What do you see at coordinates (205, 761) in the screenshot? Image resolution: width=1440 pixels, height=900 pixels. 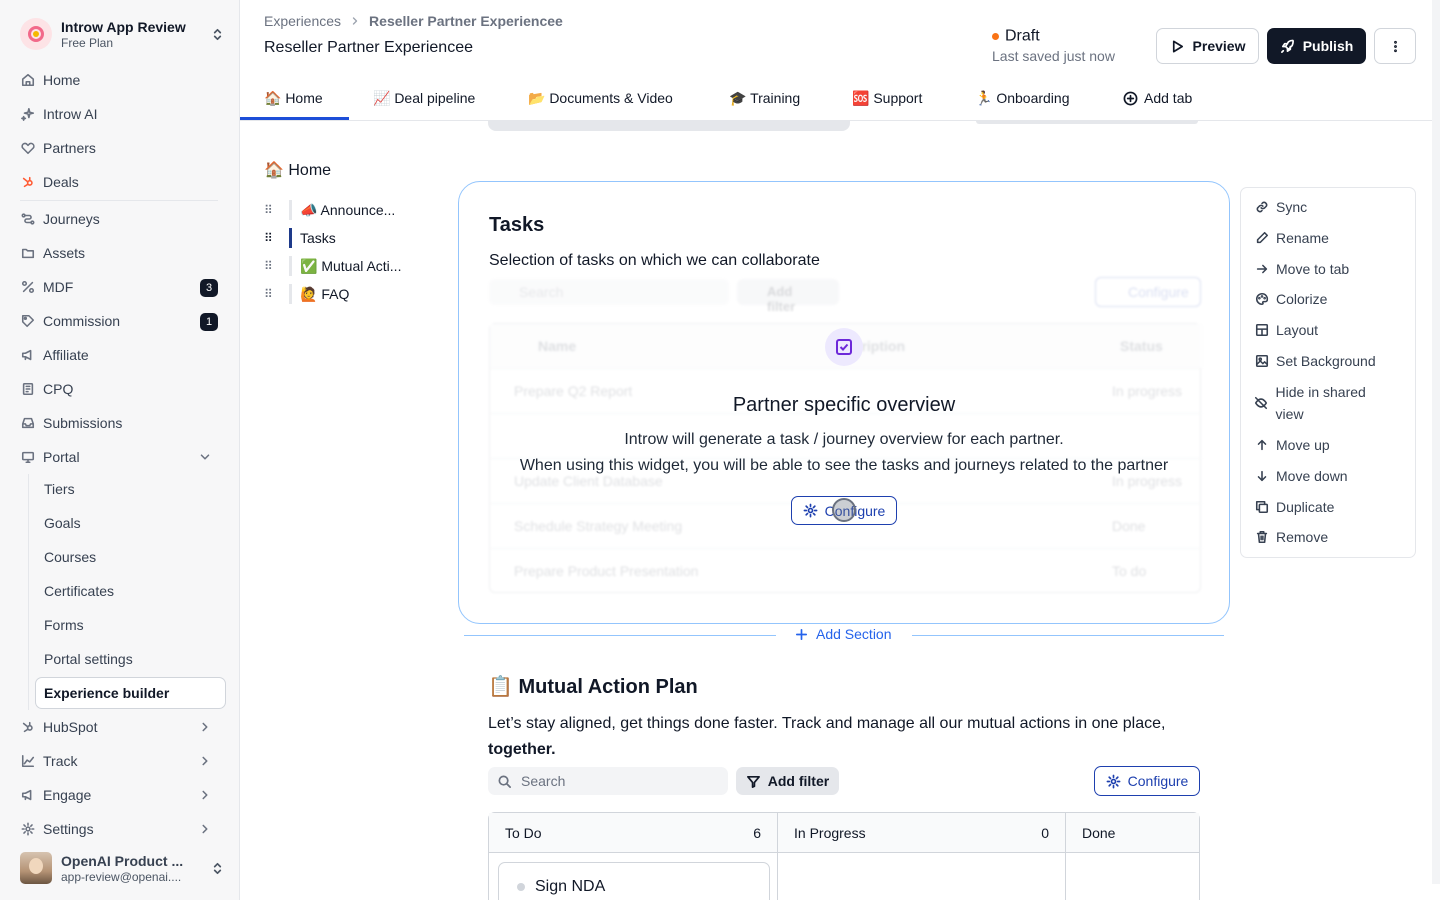 I see `chevron-right-icon` at bounding box center [205, 761].